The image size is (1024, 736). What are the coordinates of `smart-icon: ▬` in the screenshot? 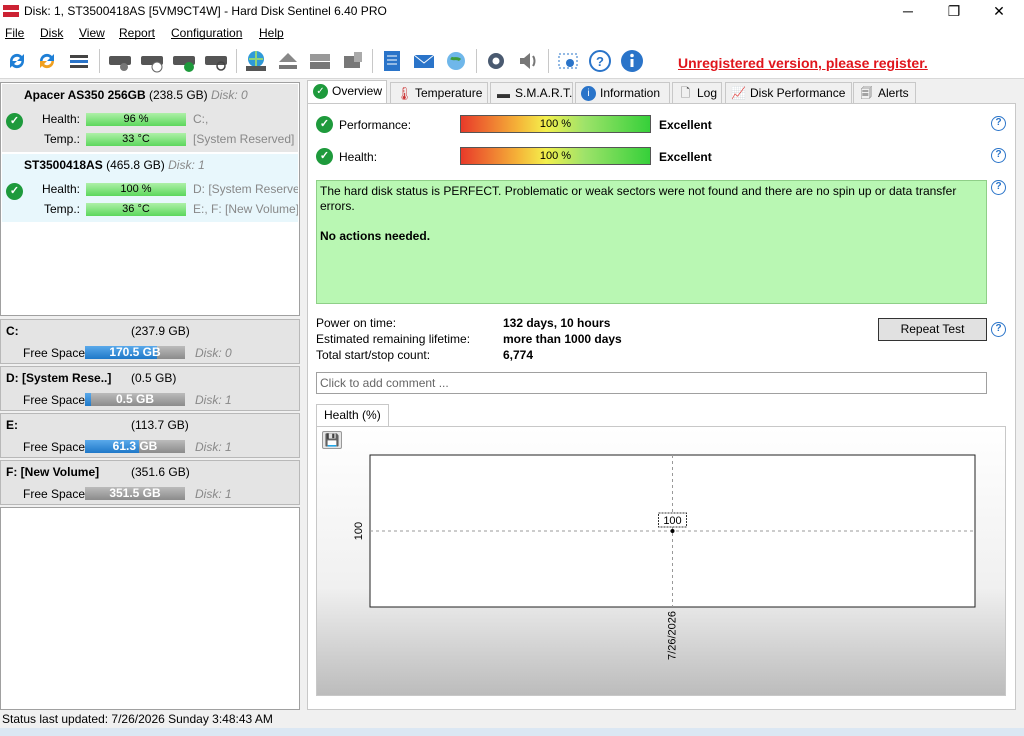 It's located at (503, 93).